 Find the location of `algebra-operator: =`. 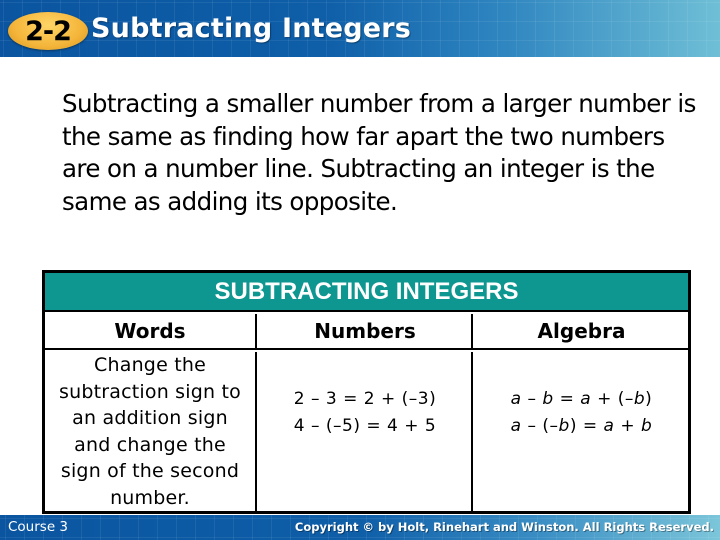

algebra-operator: = is located at coordinates (567, 398).